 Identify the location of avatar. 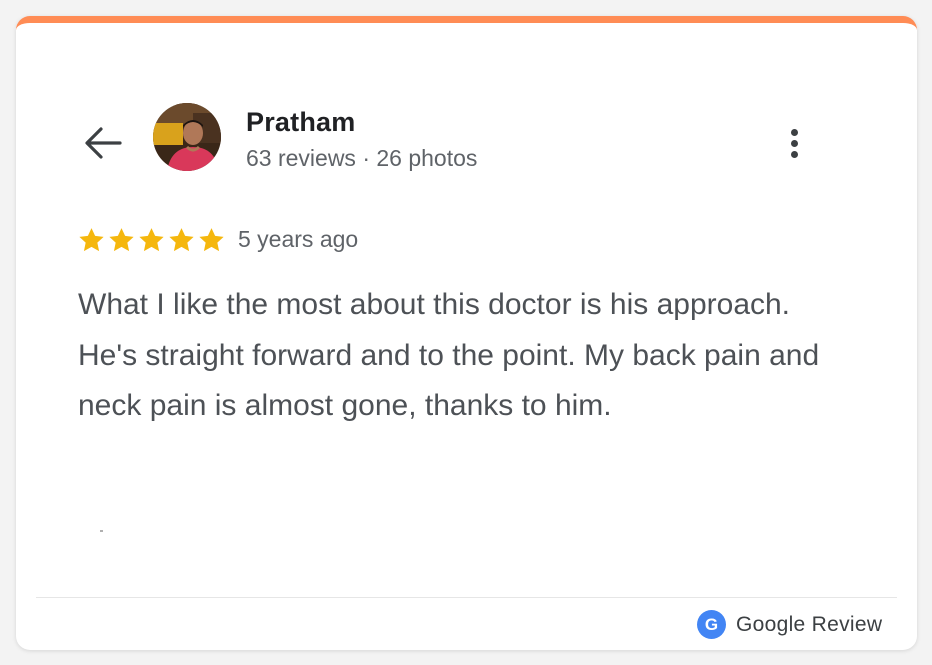
(187, 137).